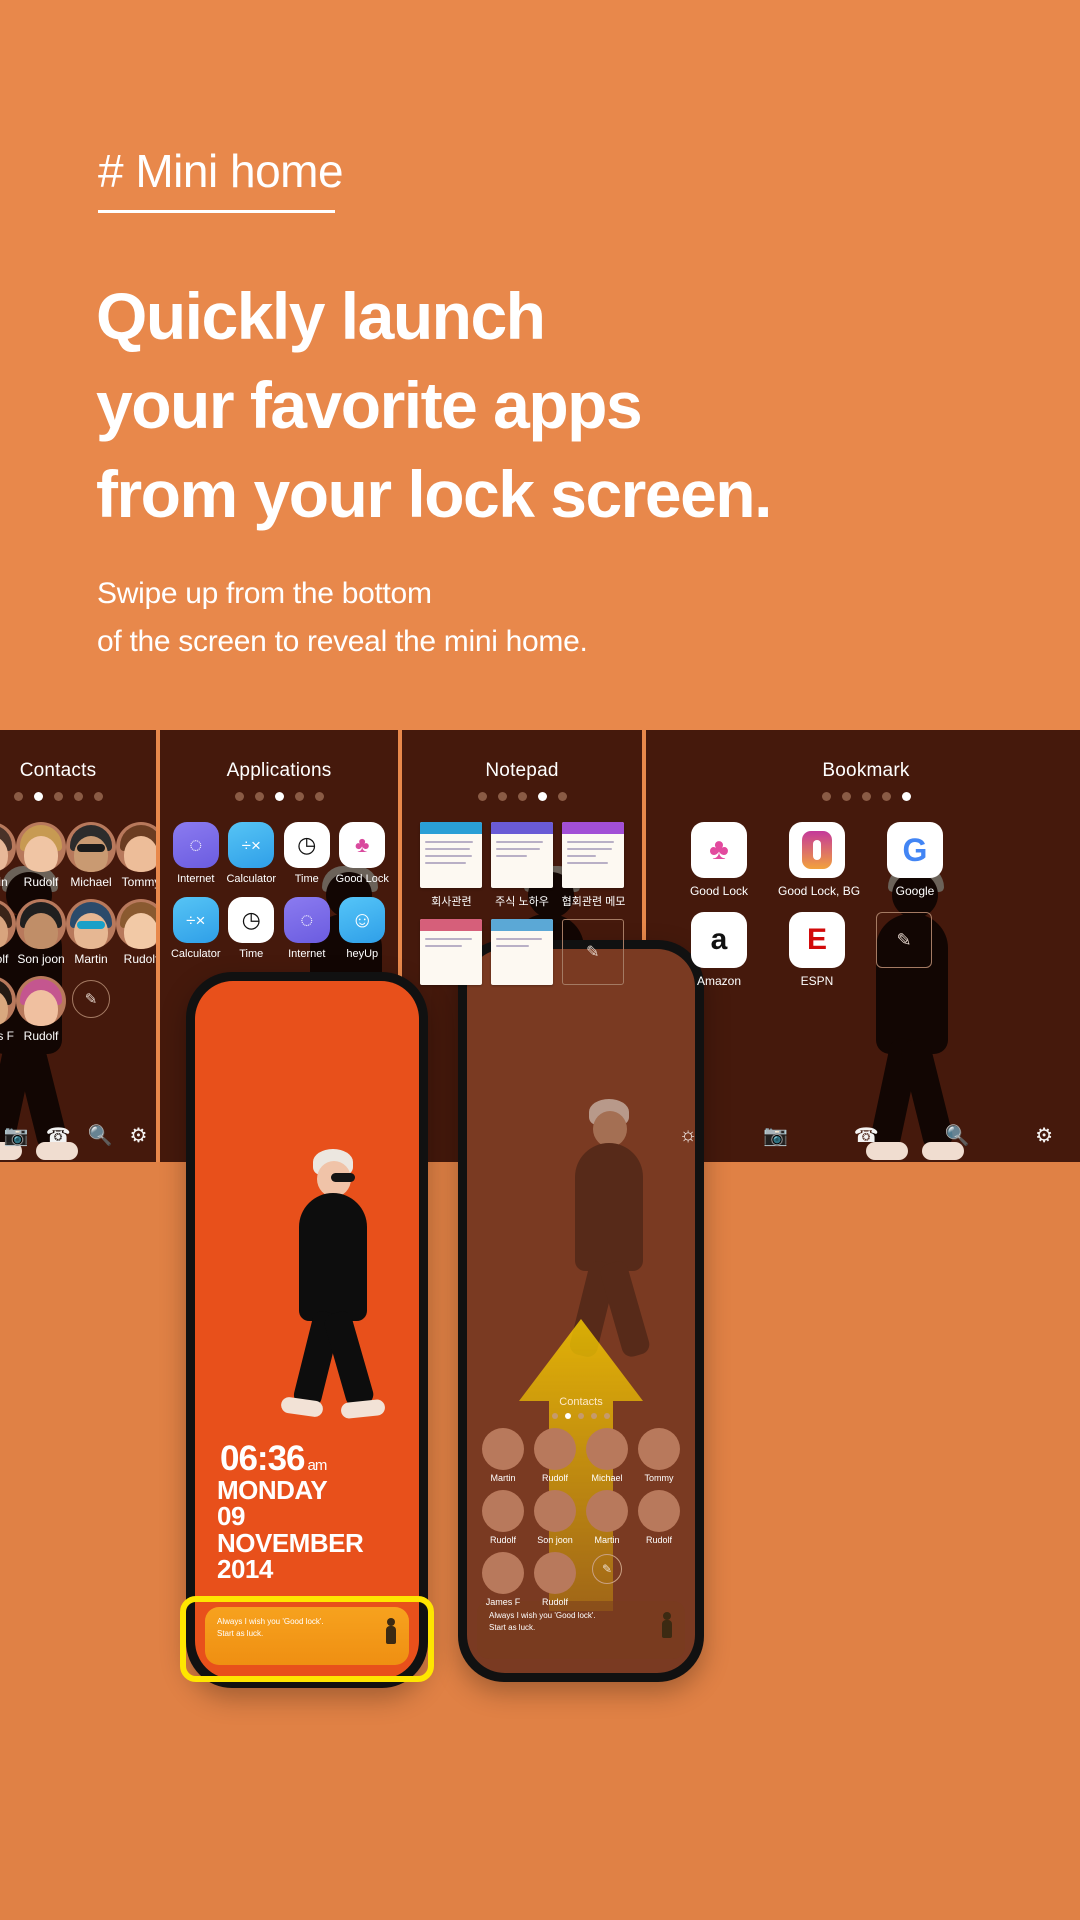  I want to click on app-item: ☺ heyUp, so click(363, 928).